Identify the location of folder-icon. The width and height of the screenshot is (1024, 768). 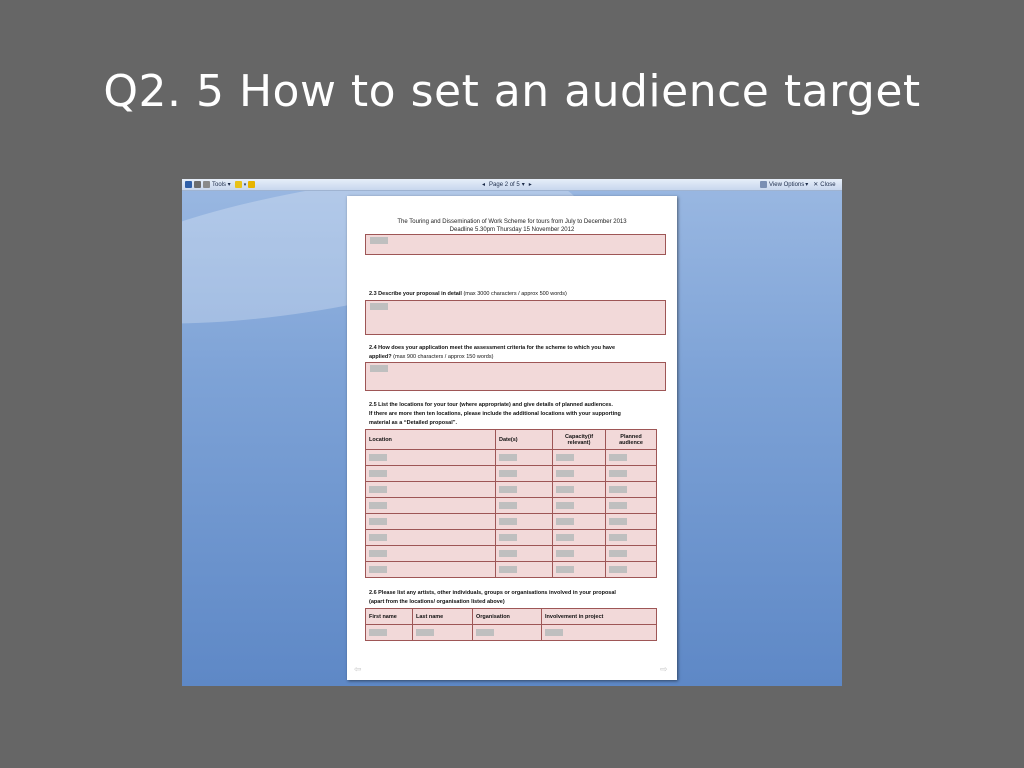
(252, 184).